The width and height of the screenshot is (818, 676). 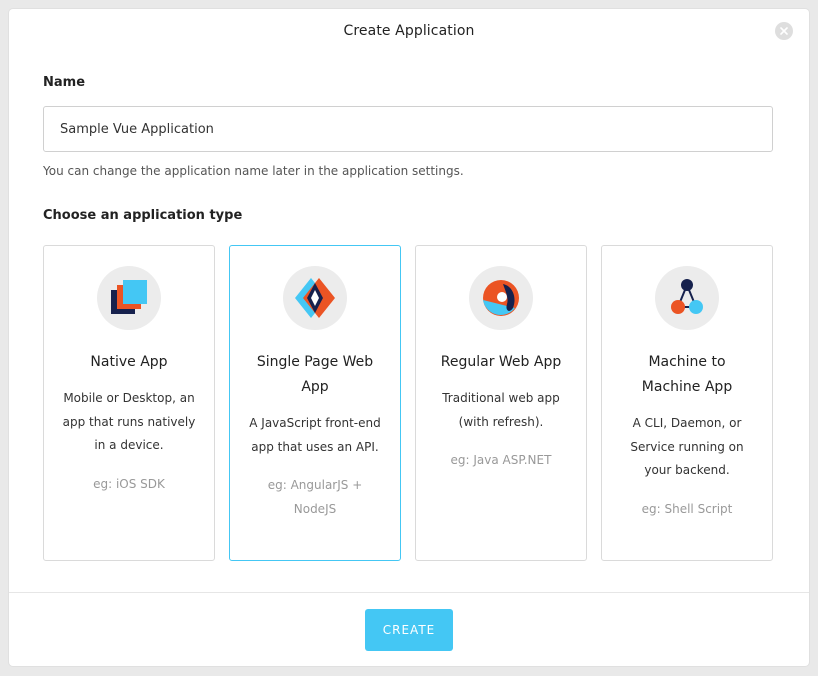 What do you see at coordinates (687, 374) in the screenshot?
I see `card-title: Machine to Machine App` at bounding box center [687, 374].